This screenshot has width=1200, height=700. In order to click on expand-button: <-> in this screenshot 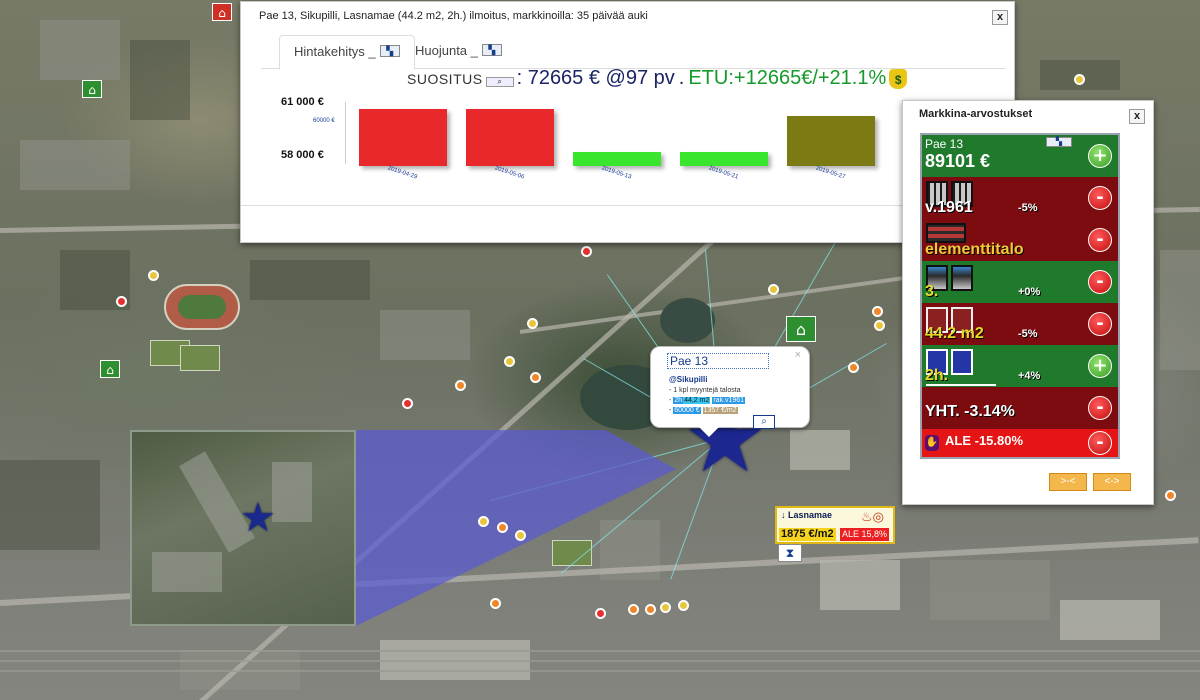, I will do `click(1112, 482)`.